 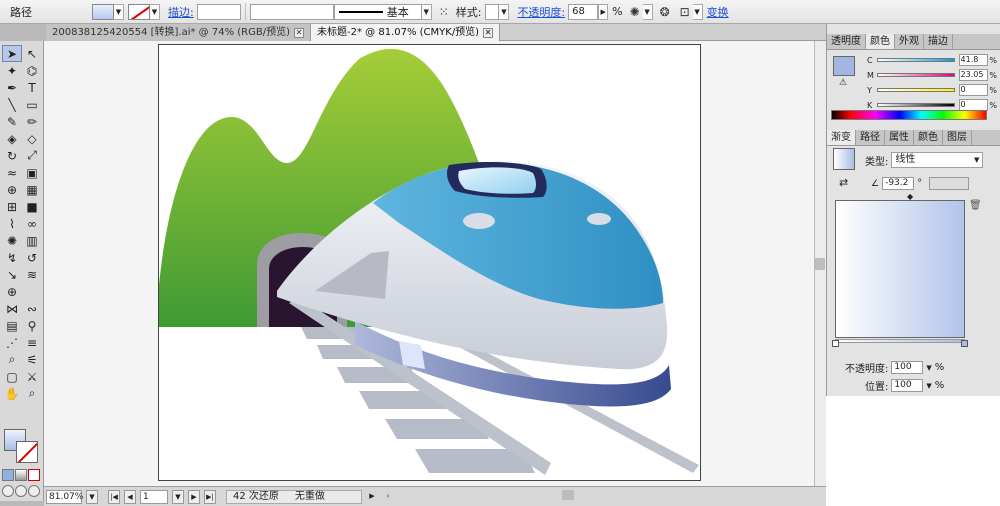 I want to click on gradient-stop-right, so click(x=964, y=343).